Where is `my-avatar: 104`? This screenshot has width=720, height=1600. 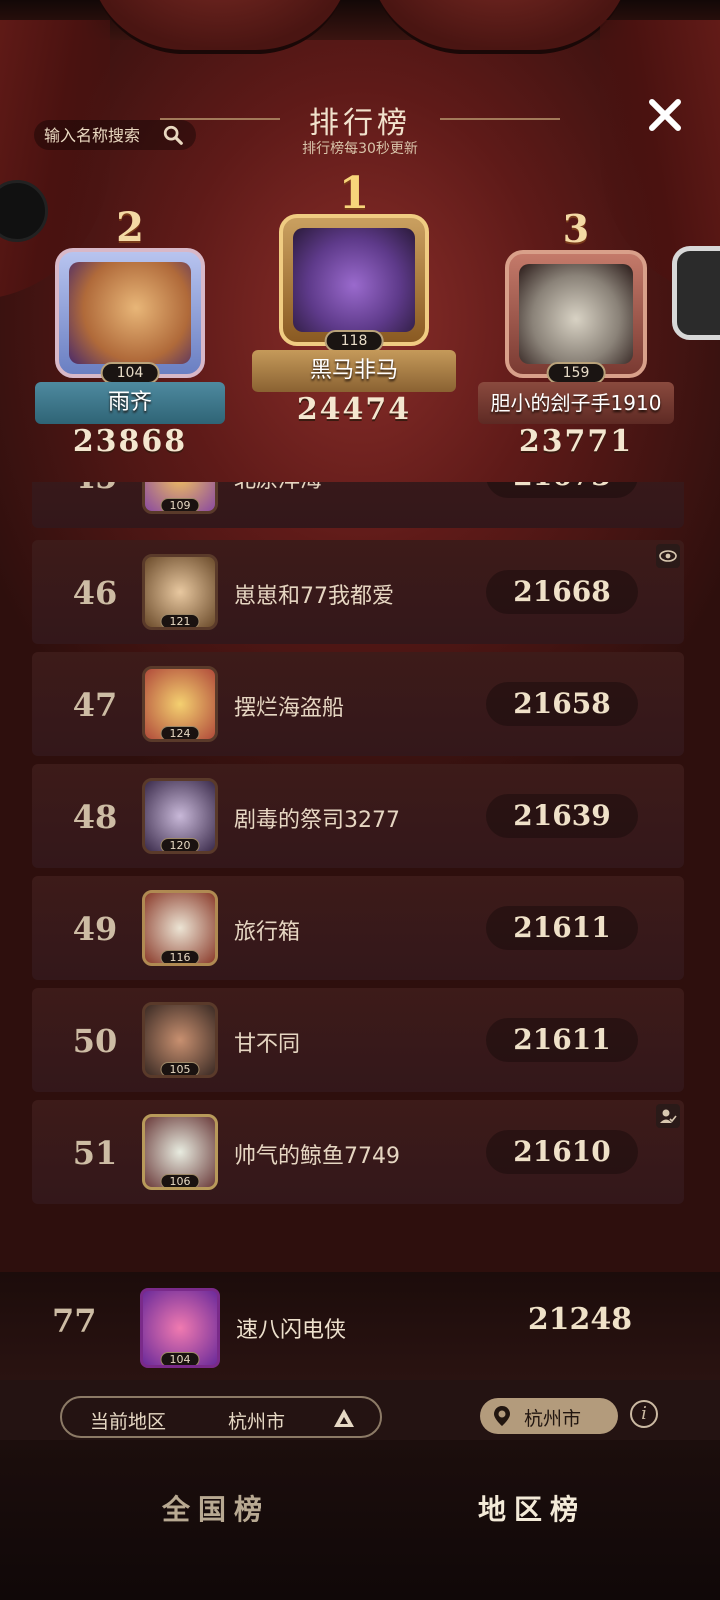
my-avatar: 104 is located at coordinates (180, 1328).